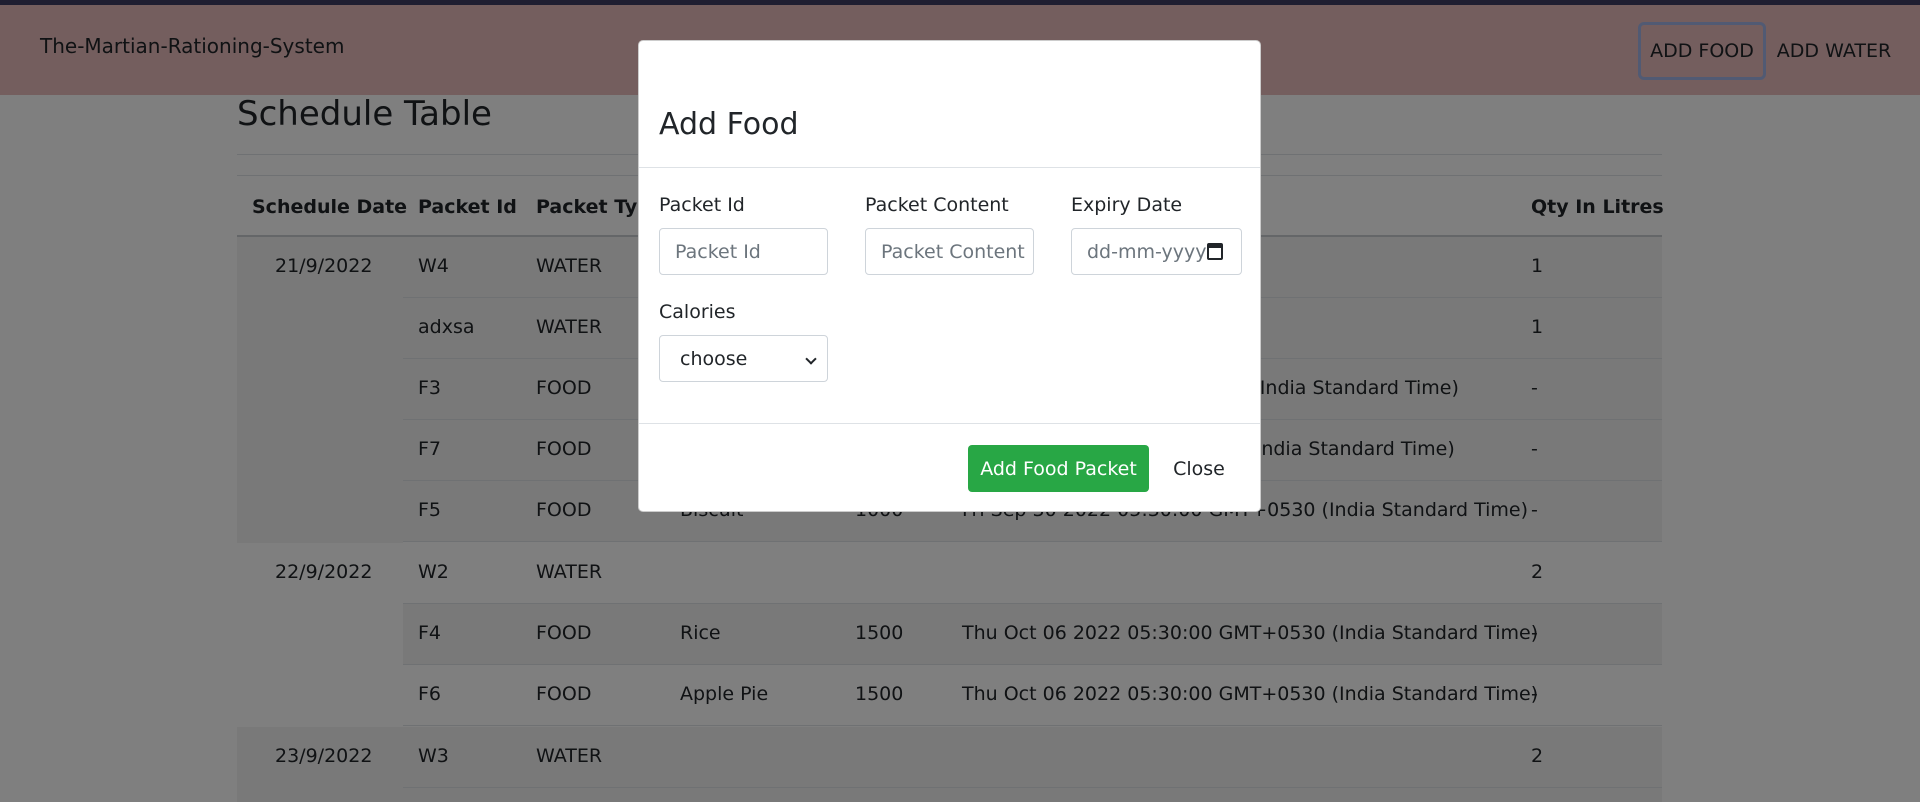  I want to click on packet-content-input: Packet Content, so click(949, 251).